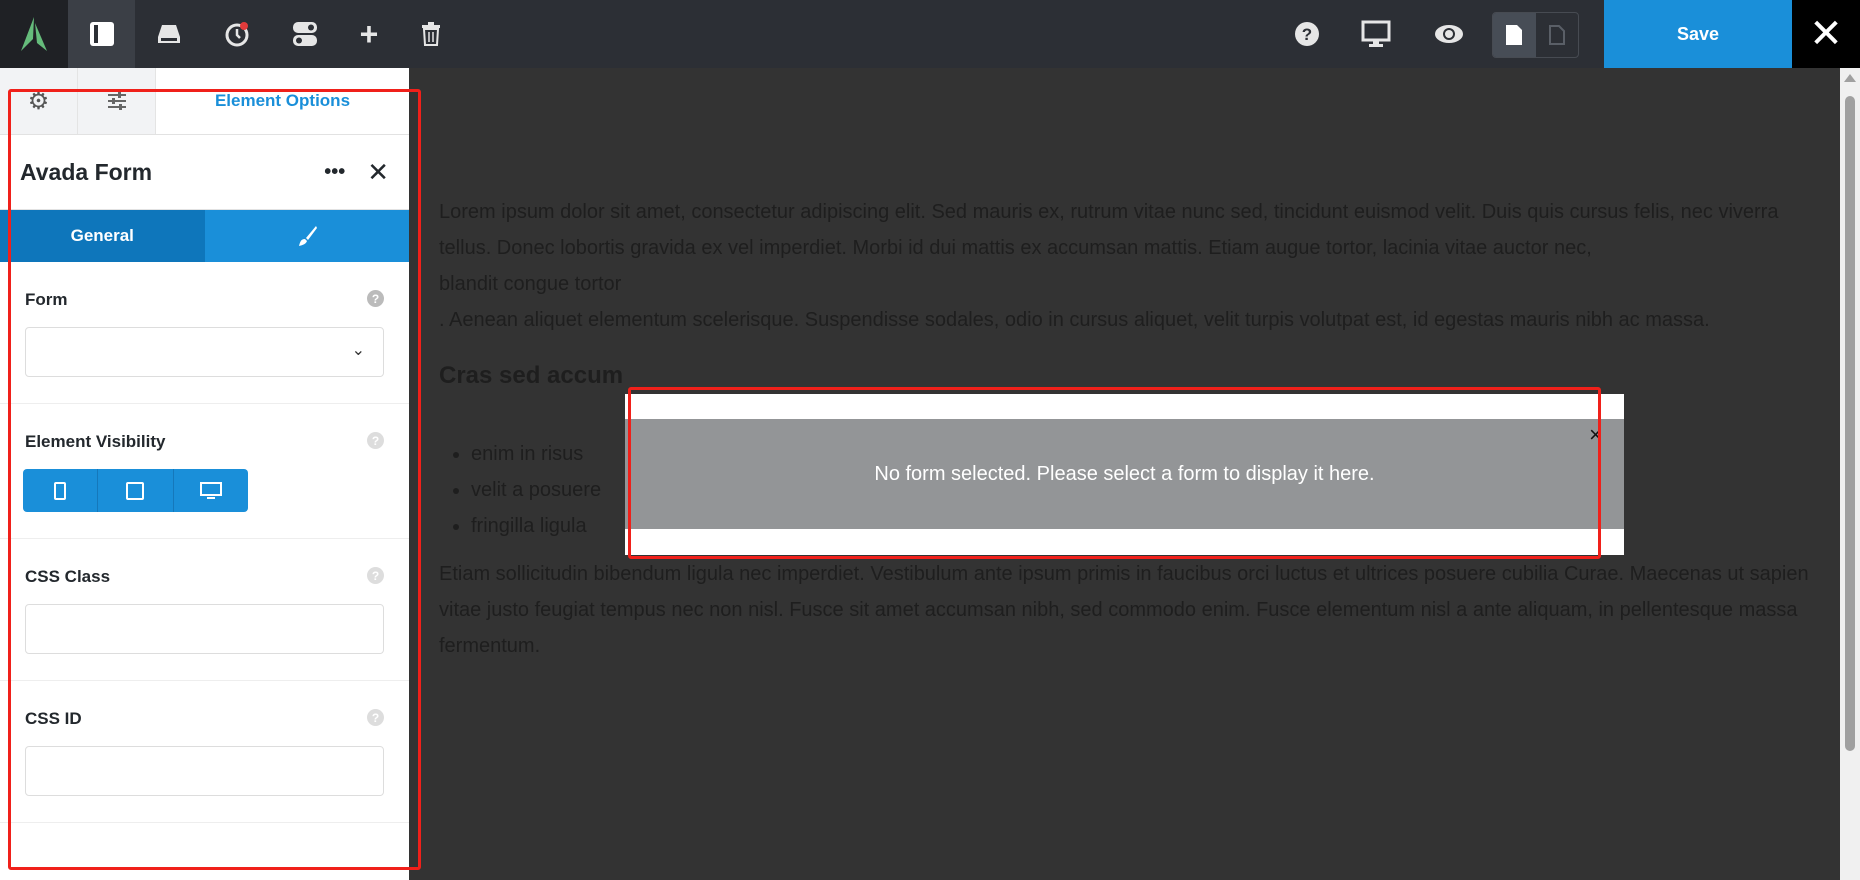  I want to click on history-icon, so click(237, 34).